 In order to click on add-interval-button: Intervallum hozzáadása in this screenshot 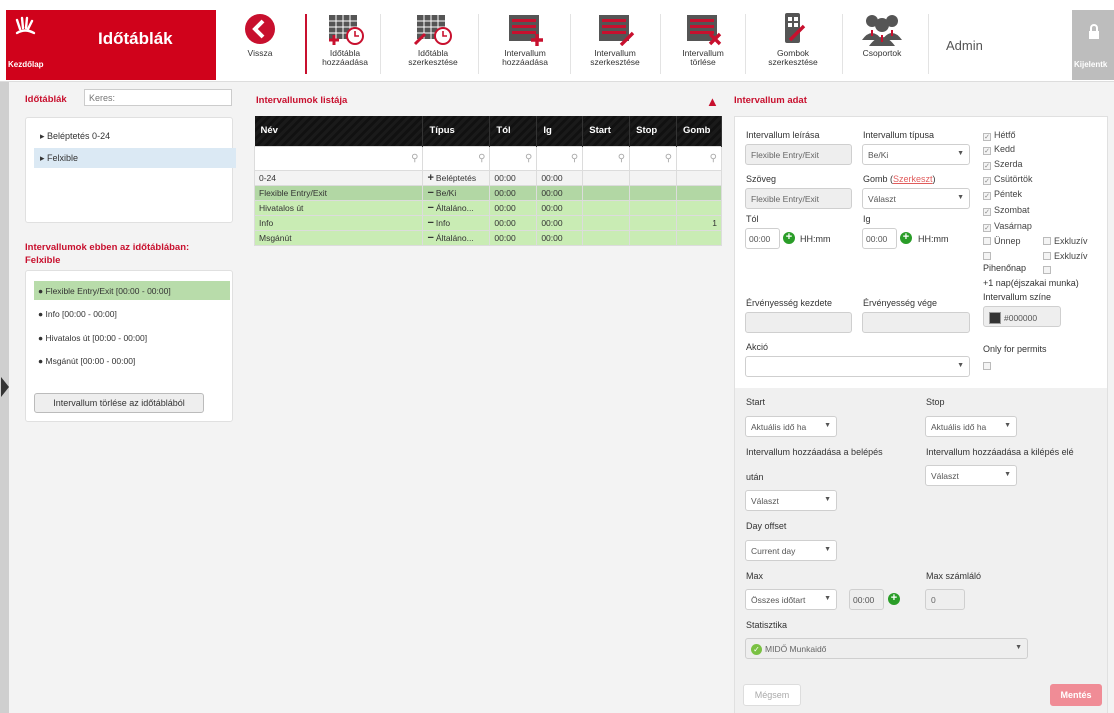, I will do `click(525, 39)`.